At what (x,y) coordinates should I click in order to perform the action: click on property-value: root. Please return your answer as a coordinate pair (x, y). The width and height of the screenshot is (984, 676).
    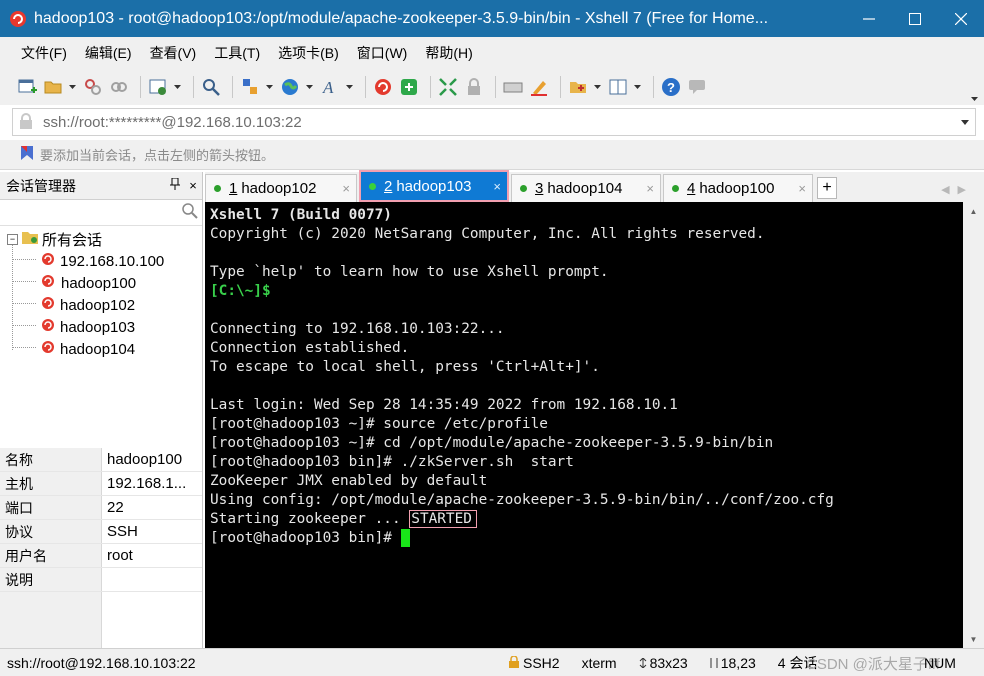
    Looking at the image, I should click on (120, 555).